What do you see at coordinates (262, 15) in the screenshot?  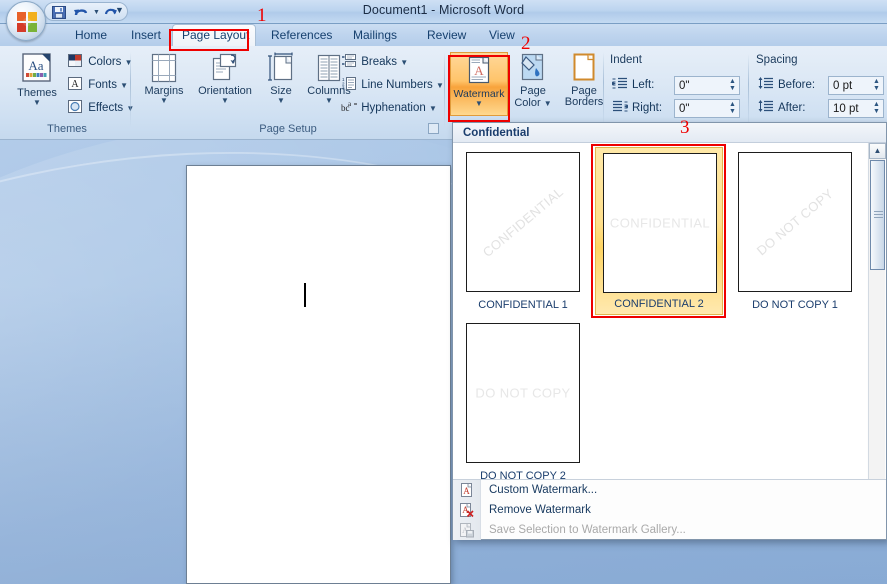 I see `annotation-number-1: 1` at bounding box center [262, 15].